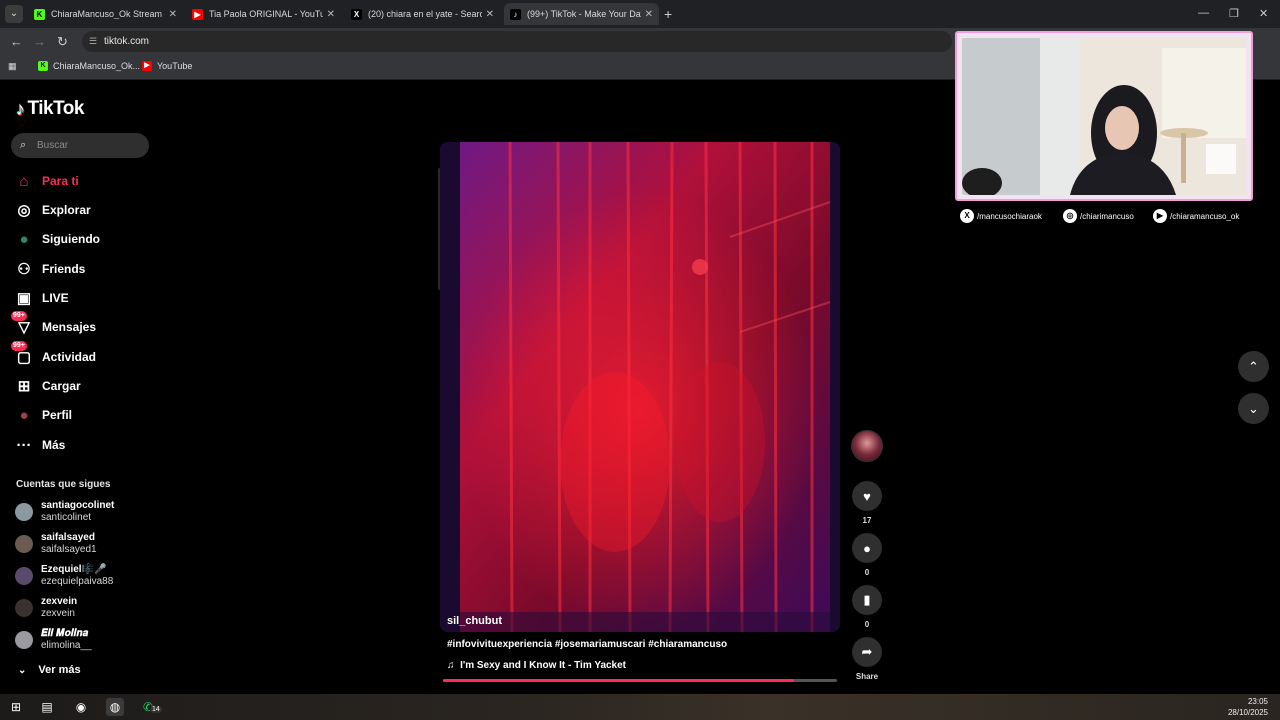  I want to click on browser-tab: ▶ Tia Paola ORIGINAL - YouTube ✕, so click(263, 14).